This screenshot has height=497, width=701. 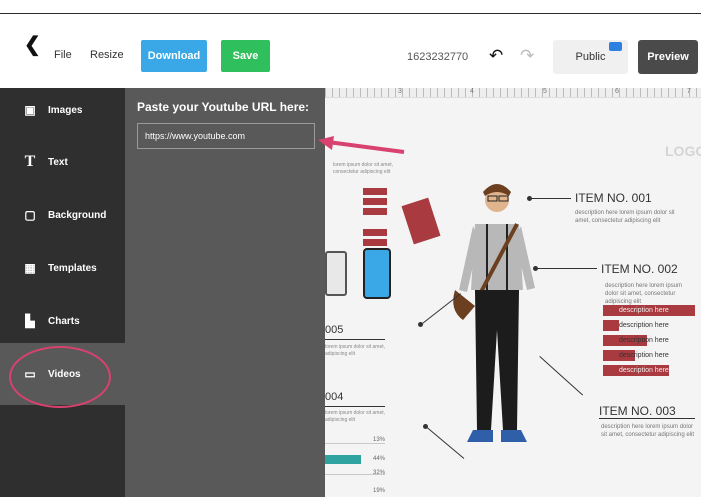 What do you see at coordinates (63, 55) in the screenshot?
I see `file-menu: File` at bounding box center [63, 55].